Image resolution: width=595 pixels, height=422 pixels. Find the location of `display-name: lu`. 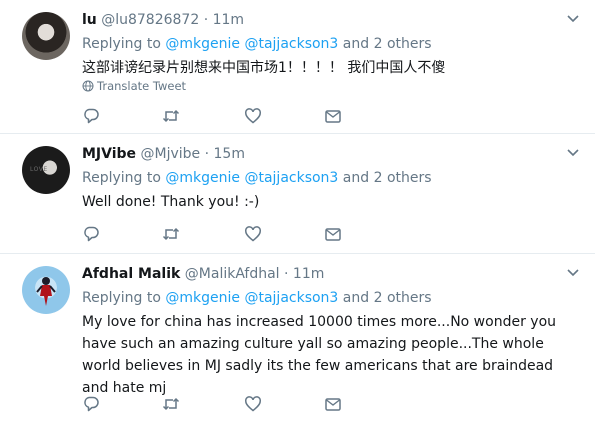

display-name: lu is located at coordinates (89, 20).